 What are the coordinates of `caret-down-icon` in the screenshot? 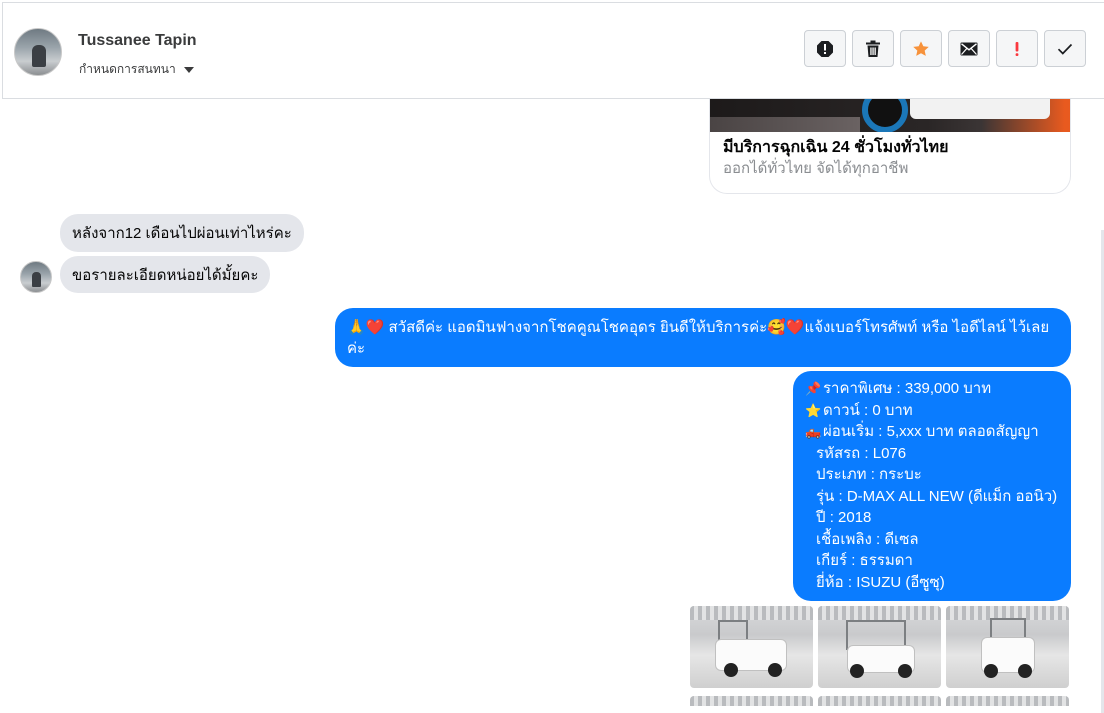 It's located at (188, 69).